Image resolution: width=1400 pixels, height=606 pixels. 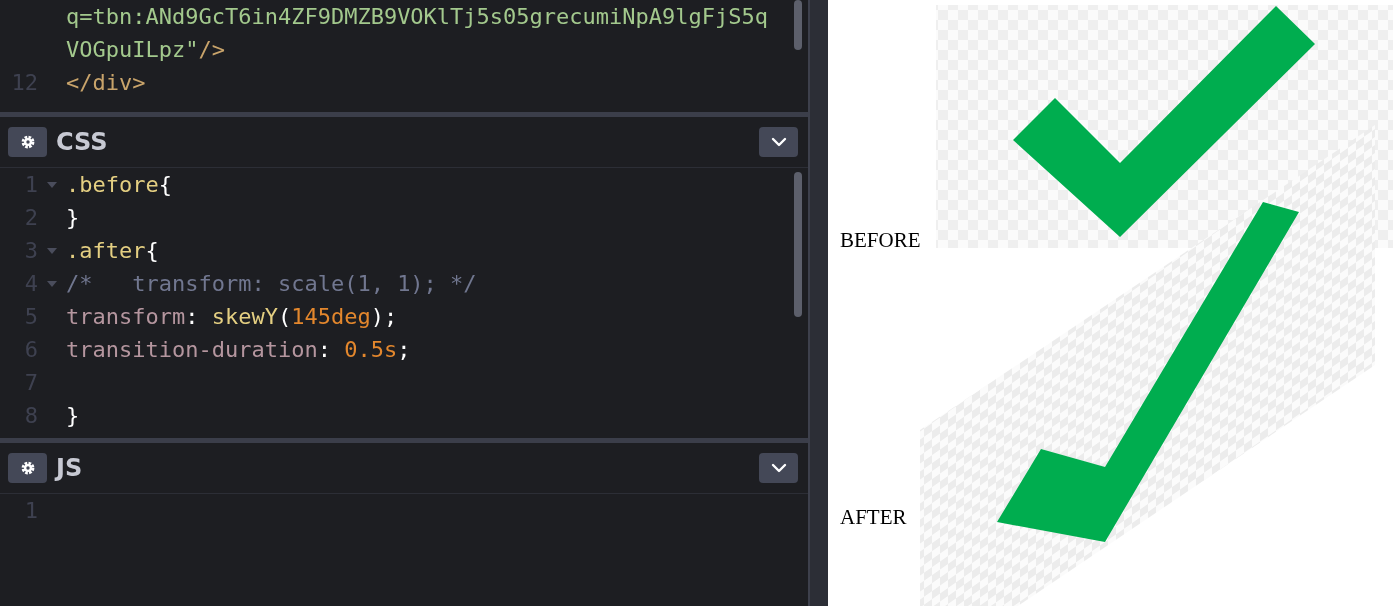 I want to click on code-line: q=tbn:ANd9GcT6in4ZF9DMZB9VOKlTj5s05grecumiNpA9lgFjS5q, so click(x=417, y=16).